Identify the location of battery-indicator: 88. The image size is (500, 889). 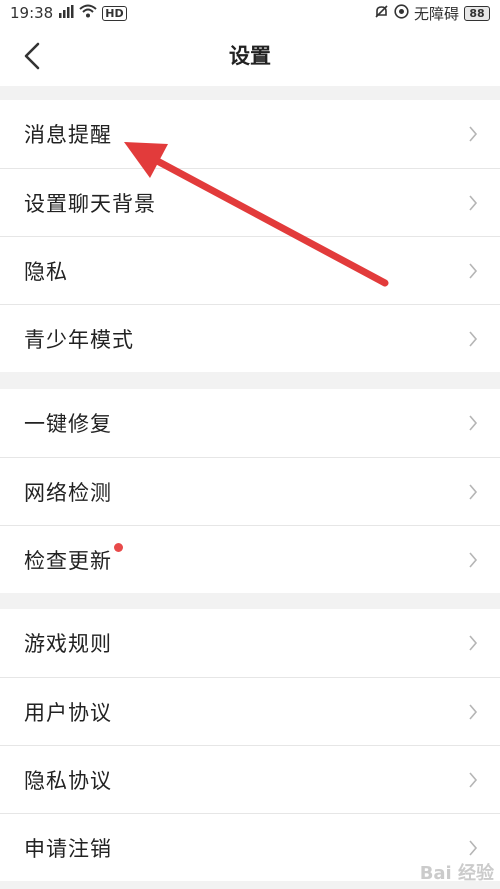
(477, 13).